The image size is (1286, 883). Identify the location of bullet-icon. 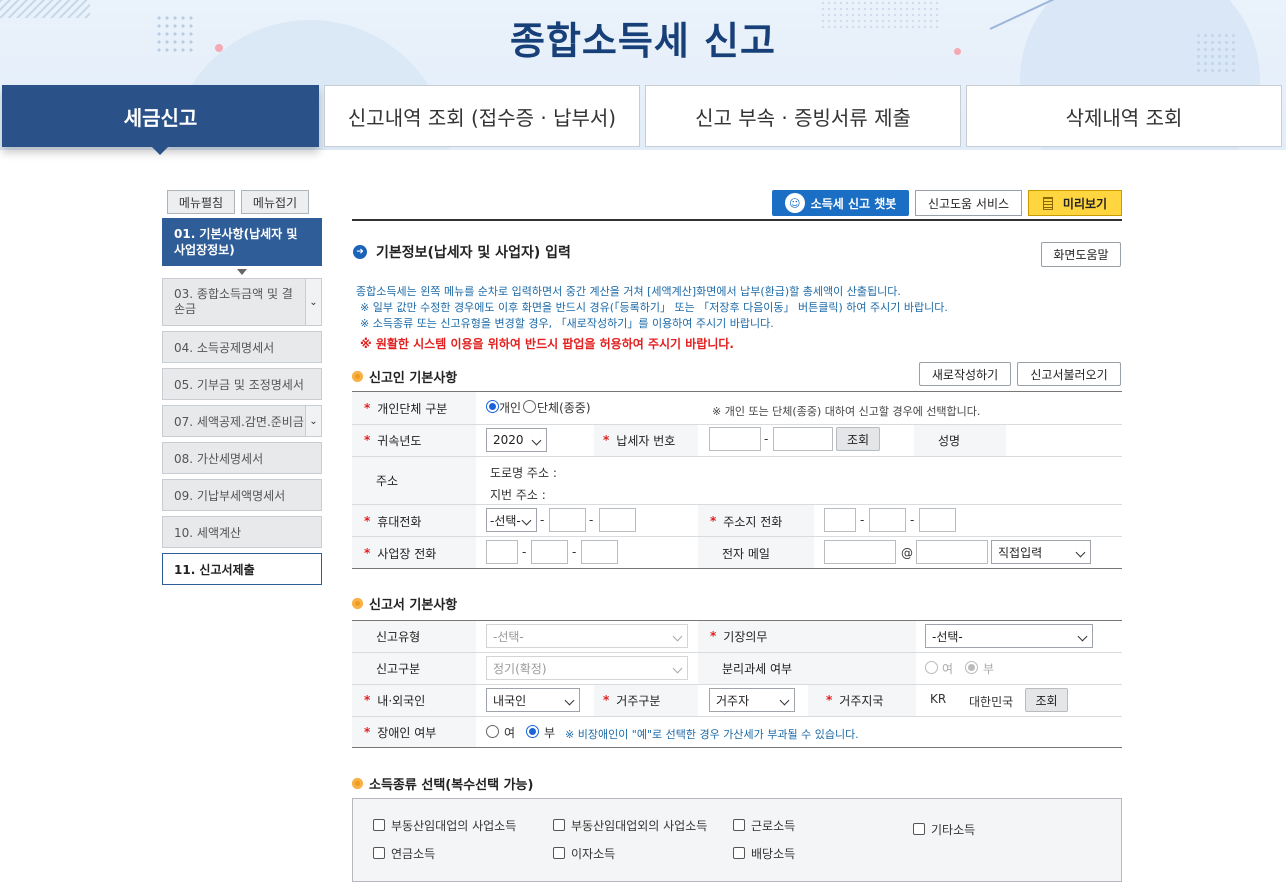
(357, 376).